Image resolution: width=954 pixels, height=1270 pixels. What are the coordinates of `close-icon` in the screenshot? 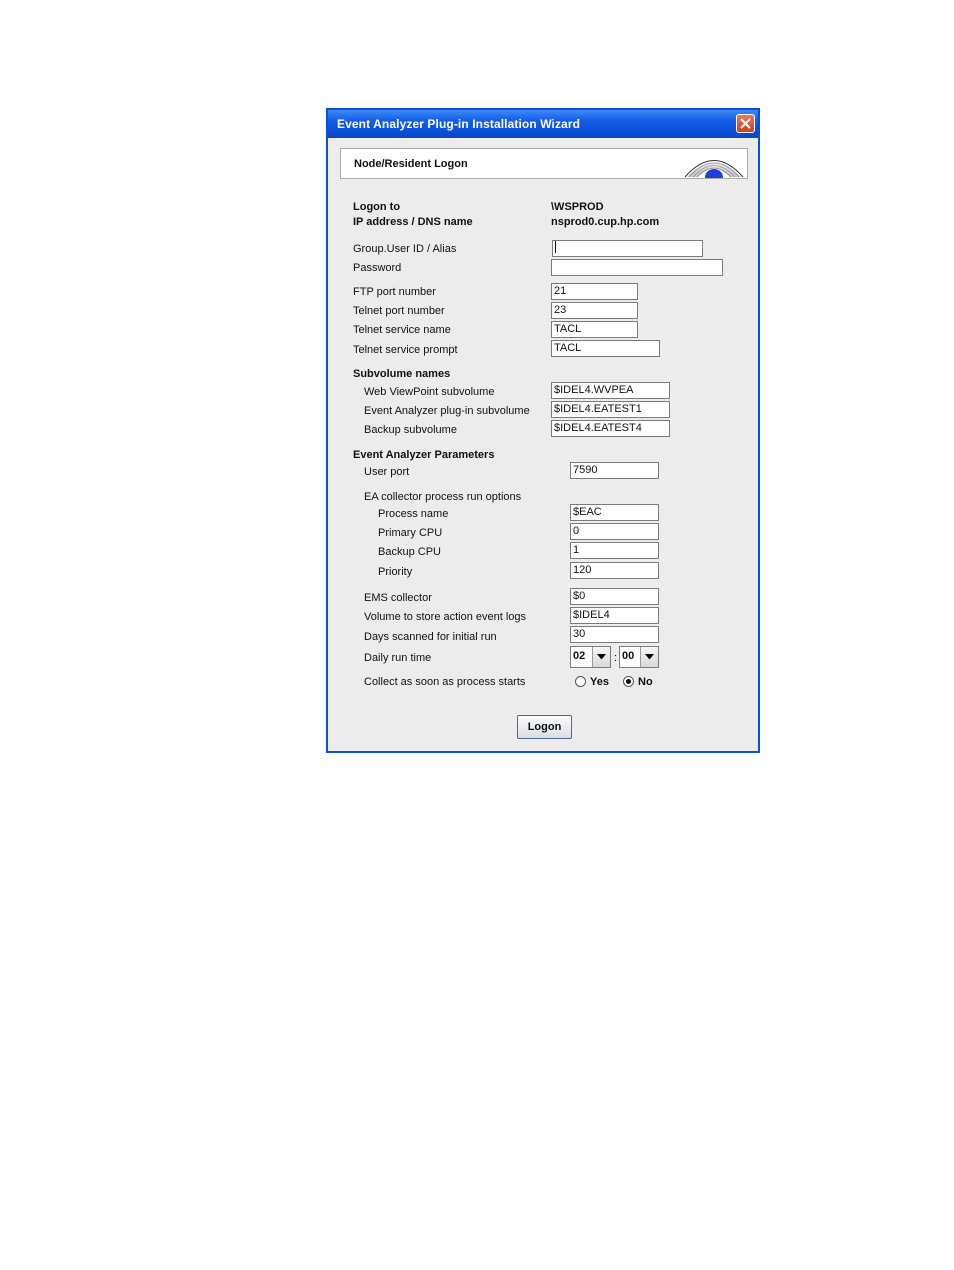 It's located at (745, 123).